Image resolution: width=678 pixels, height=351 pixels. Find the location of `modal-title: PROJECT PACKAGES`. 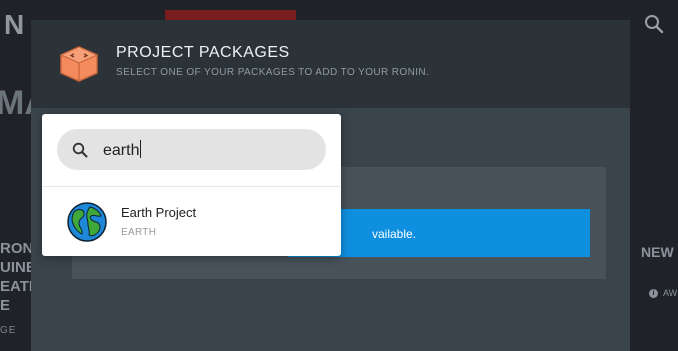

modal-title: PROJECT PACKAGES is located at coordinates (203, 52).